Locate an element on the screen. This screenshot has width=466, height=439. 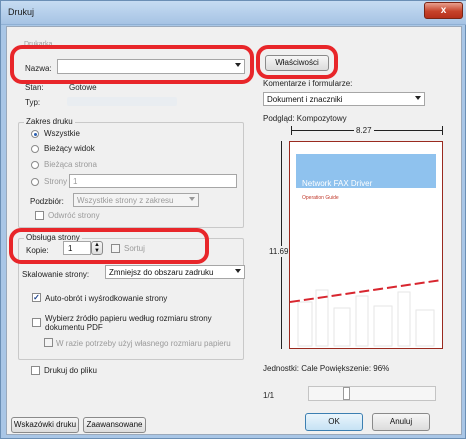
type-value is located at coordinates (122, 101).